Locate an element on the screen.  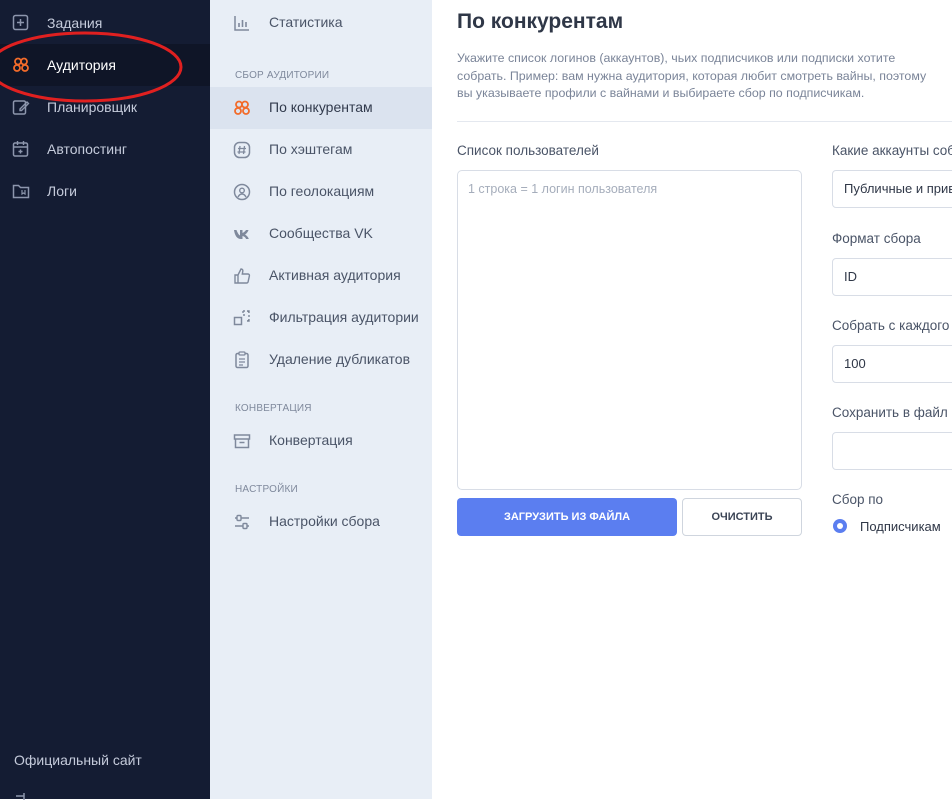
sub-item-label: Сообщества VK is located at coordinates (321, 233).